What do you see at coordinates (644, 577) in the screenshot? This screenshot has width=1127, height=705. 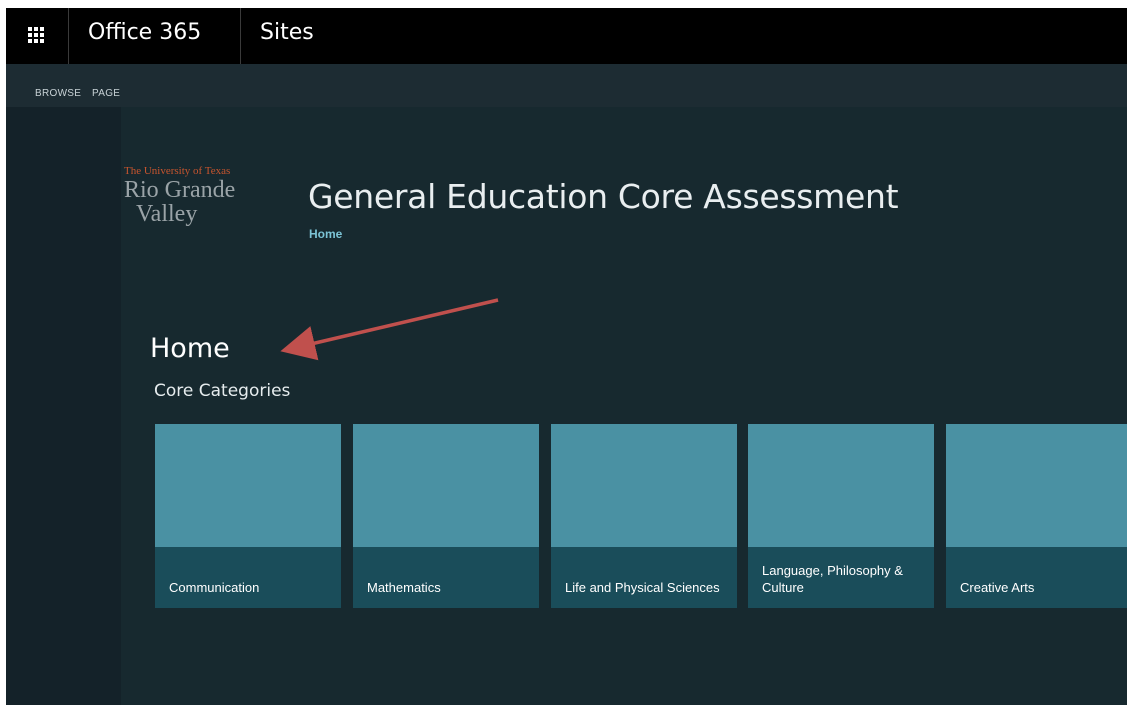 I see `tile-label-bar: Life and Physical Sciences` at bounding box center [644, 577].